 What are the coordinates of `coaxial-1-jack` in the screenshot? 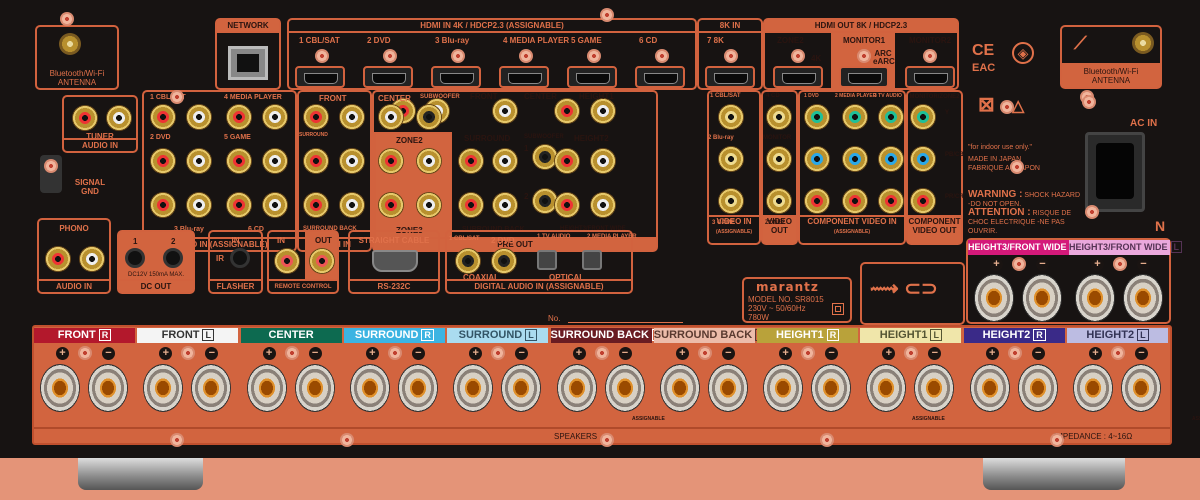 It's located at (468, 261).